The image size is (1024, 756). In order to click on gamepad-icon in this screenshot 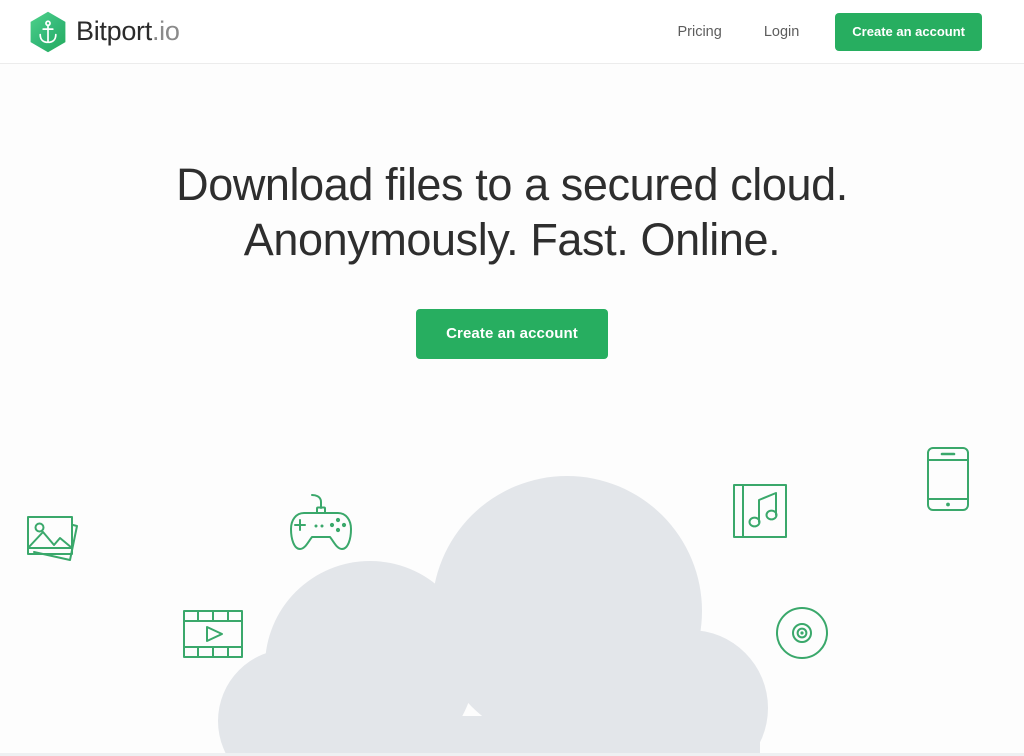, I will do `click(321, 523)`.